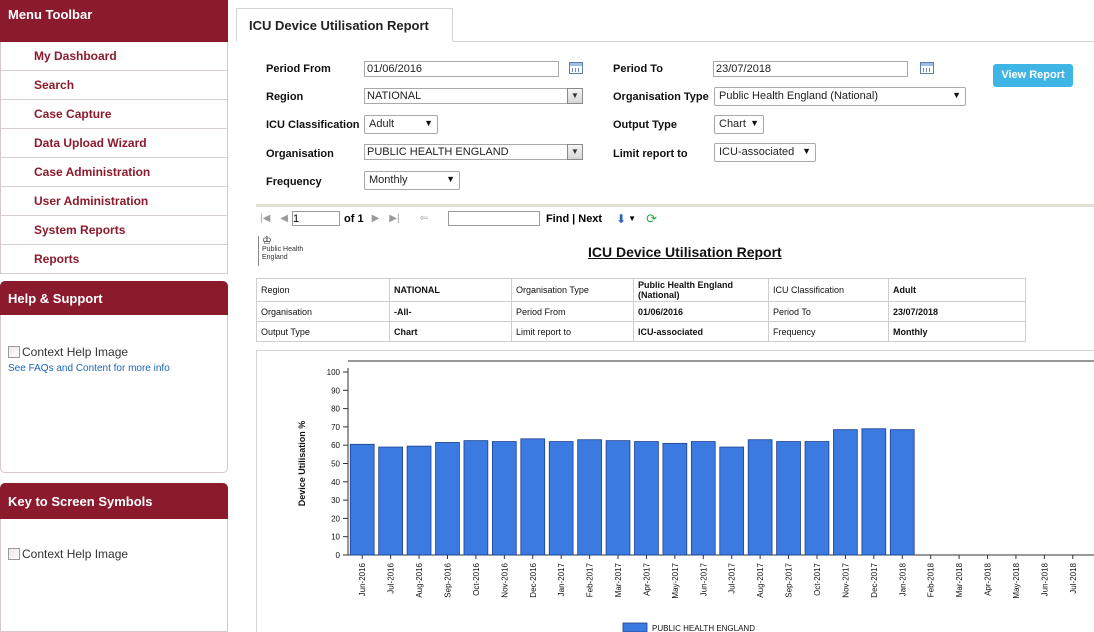  Describe the element at coordinates (285, 97) in the screenshot. I see `region-label: Region` at that location.